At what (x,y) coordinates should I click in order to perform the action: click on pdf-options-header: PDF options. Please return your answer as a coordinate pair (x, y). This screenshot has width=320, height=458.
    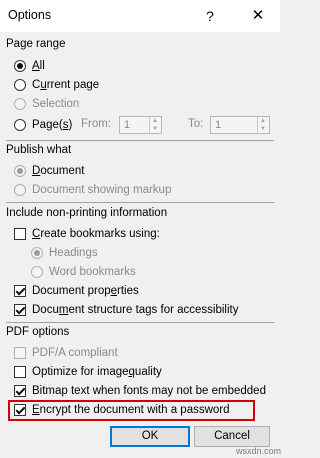
    Looking at the image, I should click on (38, 332).